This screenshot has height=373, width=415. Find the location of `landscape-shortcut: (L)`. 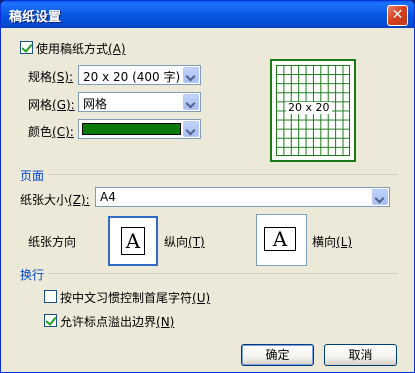

landscape-shortcut: (L) is located at coordinates (344, 242).